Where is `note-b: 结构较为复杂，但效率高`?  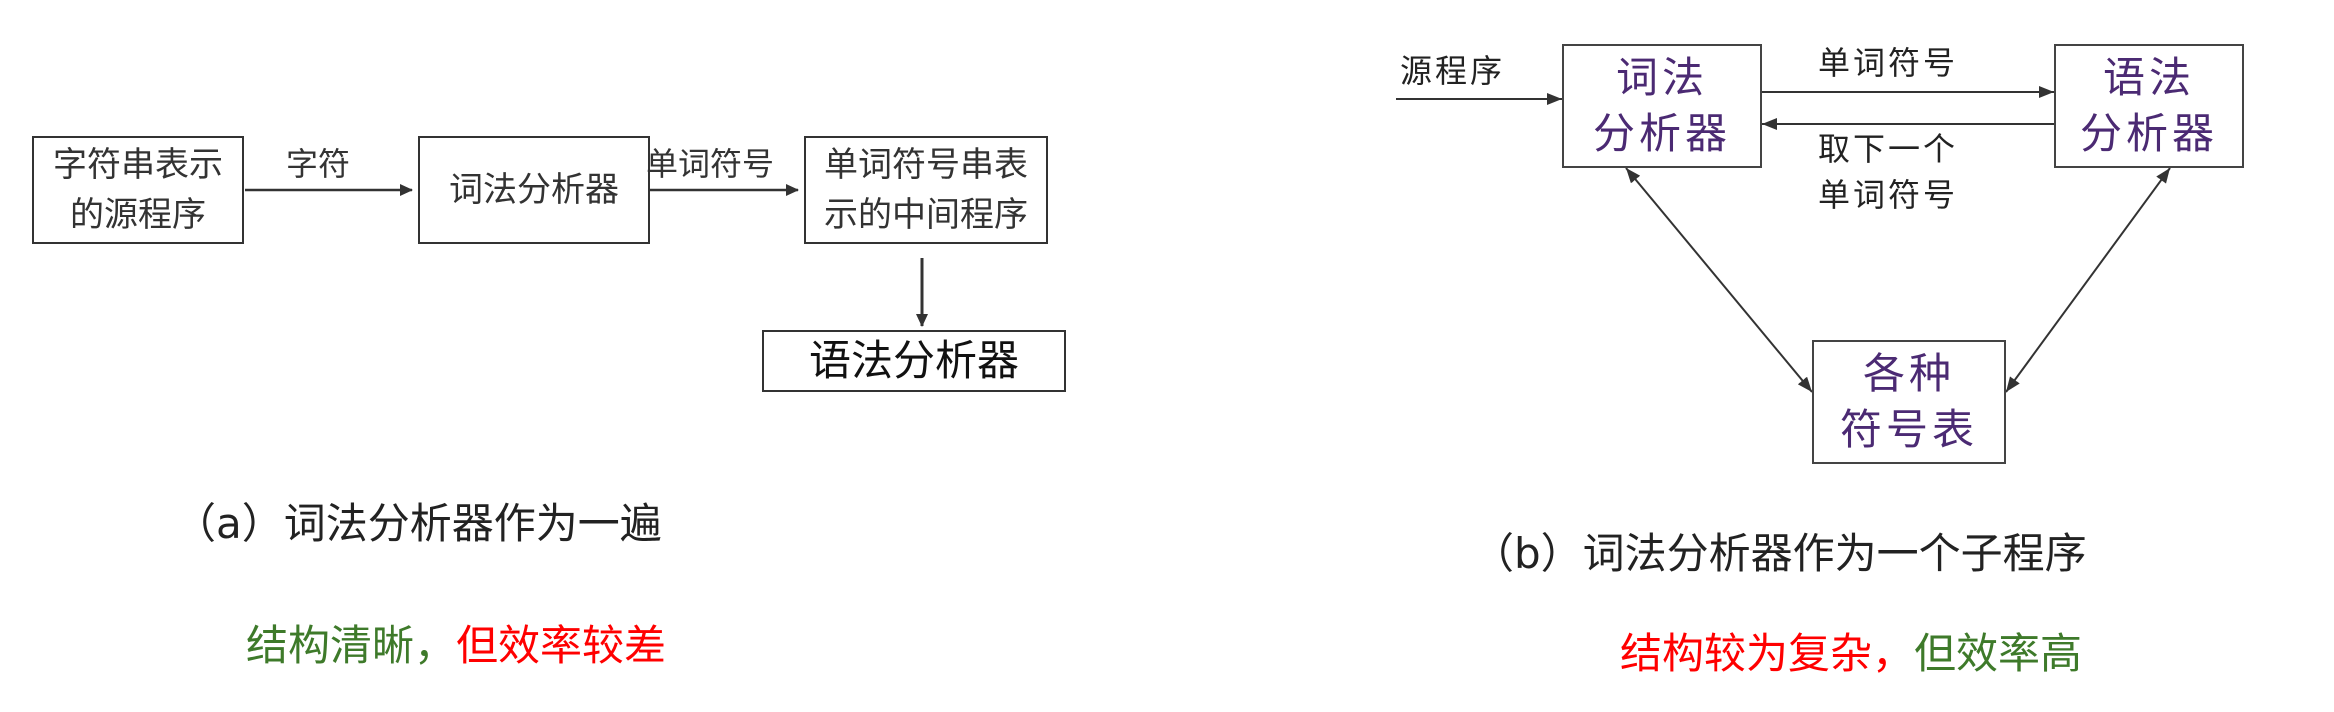 note-b: 结构较为复杂，但效率高 is located at coordinates (1851, 654).